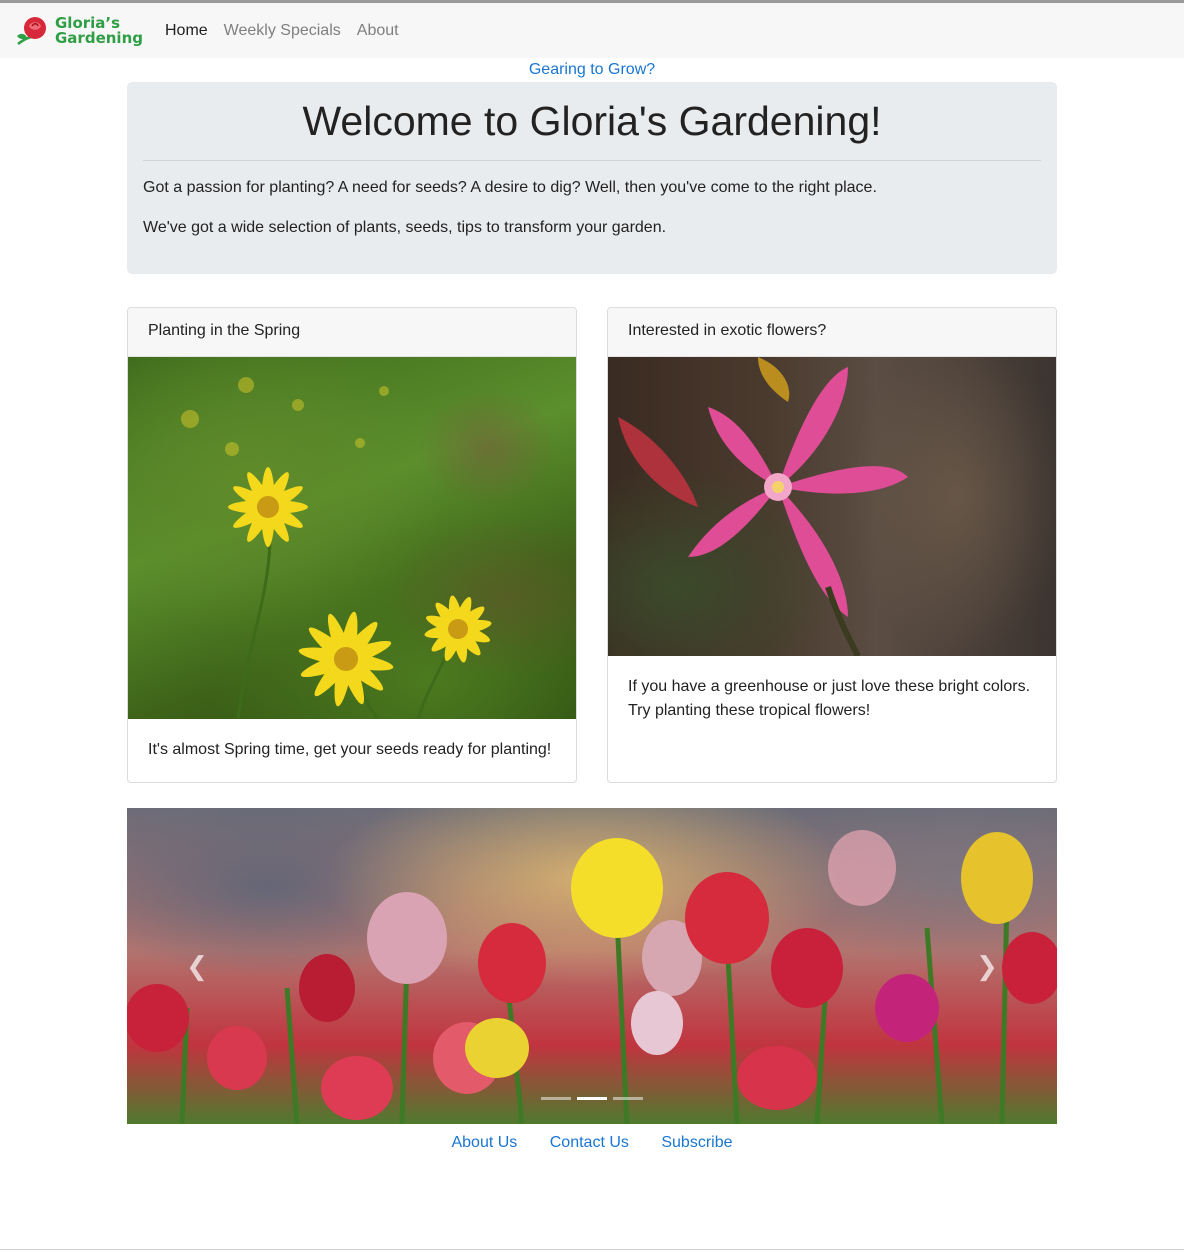 Image resolution: width=1184 pixels, height=1252 pixels. I want to click on pink-flower-image, so click(832, 506).